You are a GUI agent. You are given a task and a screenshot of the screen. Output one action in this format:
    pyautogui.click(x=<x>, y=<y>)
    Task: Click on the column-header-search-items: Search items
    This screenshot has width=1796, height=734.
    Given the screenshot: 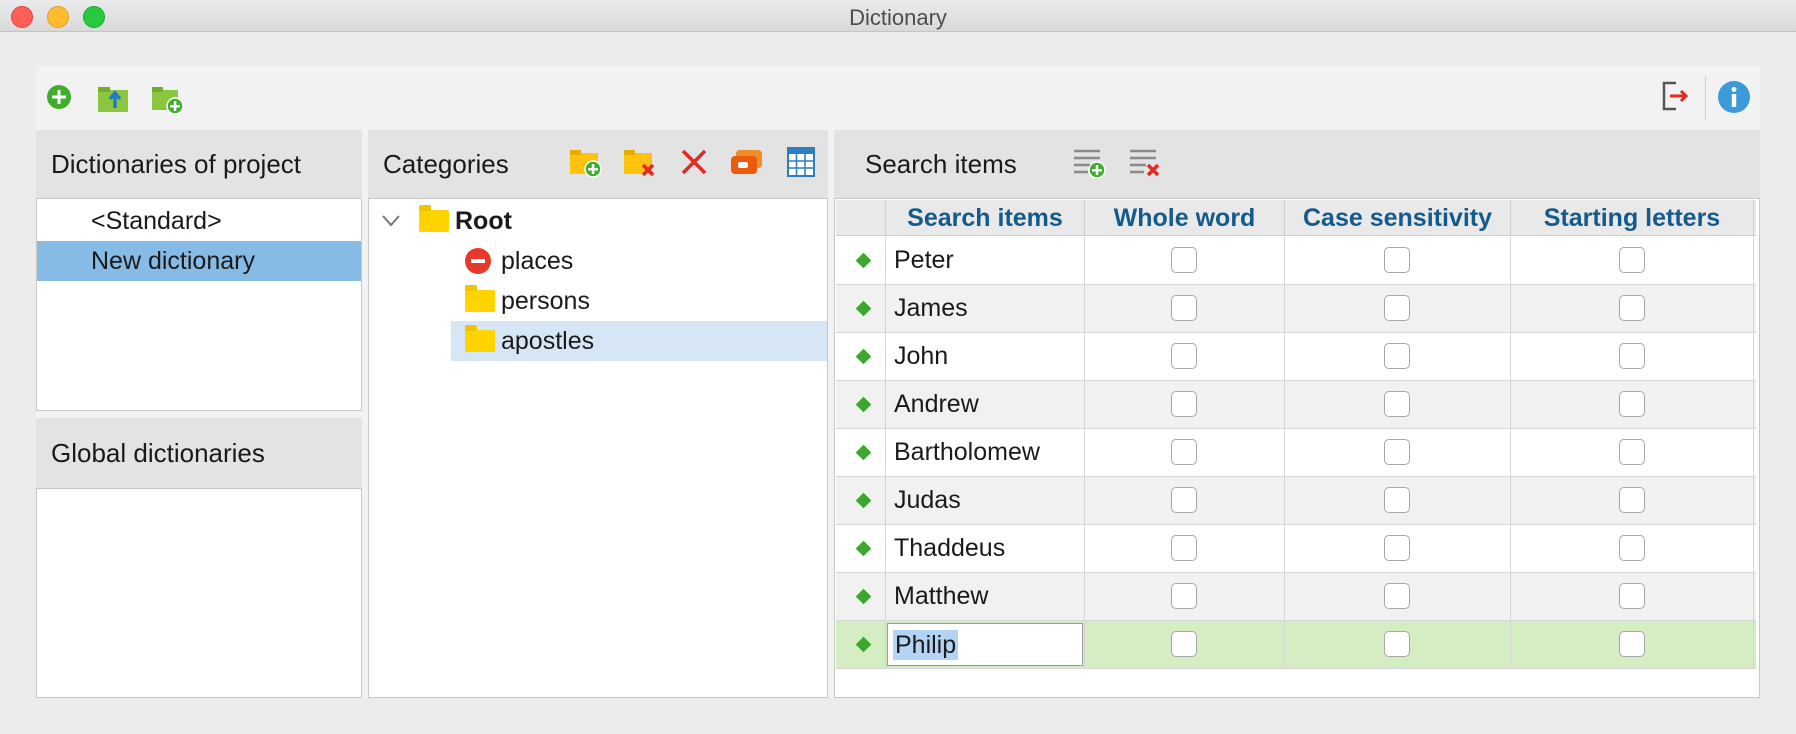 What is the action you would take?
    pyautogui.click(x=985, y=218)
    